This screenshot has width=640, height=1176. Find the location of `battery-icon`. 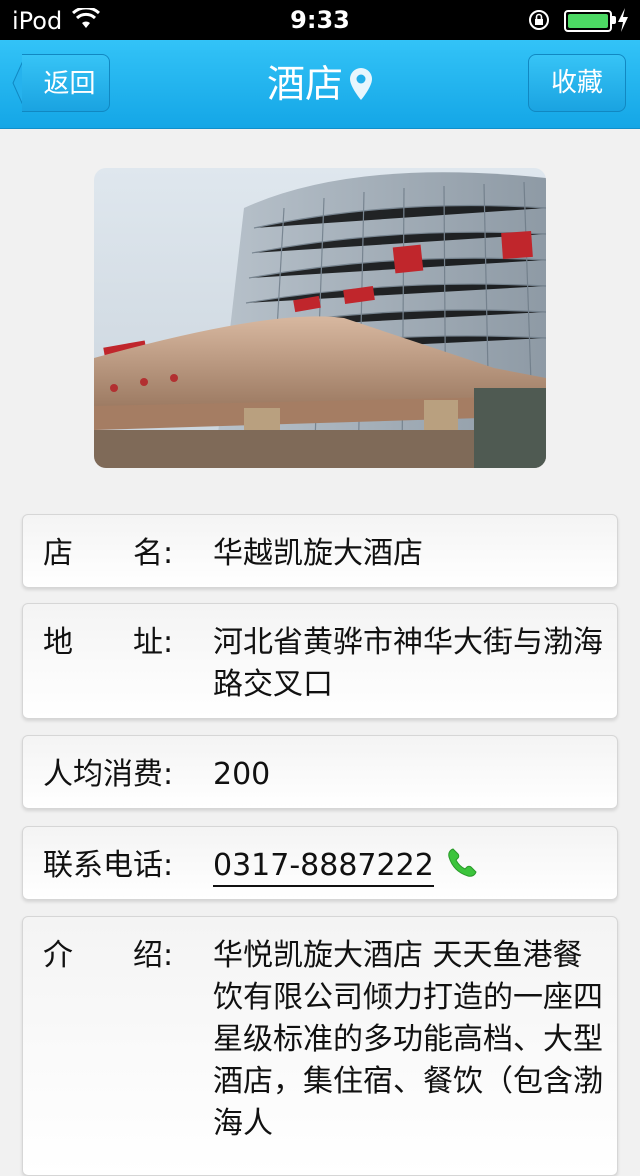

battery-icon is located at coordinates (588, 21).